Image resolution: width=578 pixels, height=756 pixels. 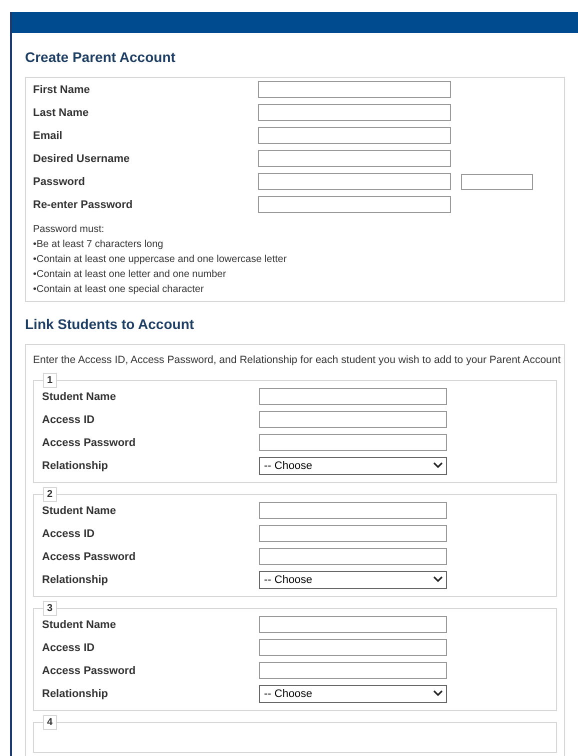 I want to click on group-number: 2, so click(x=50, y=494).